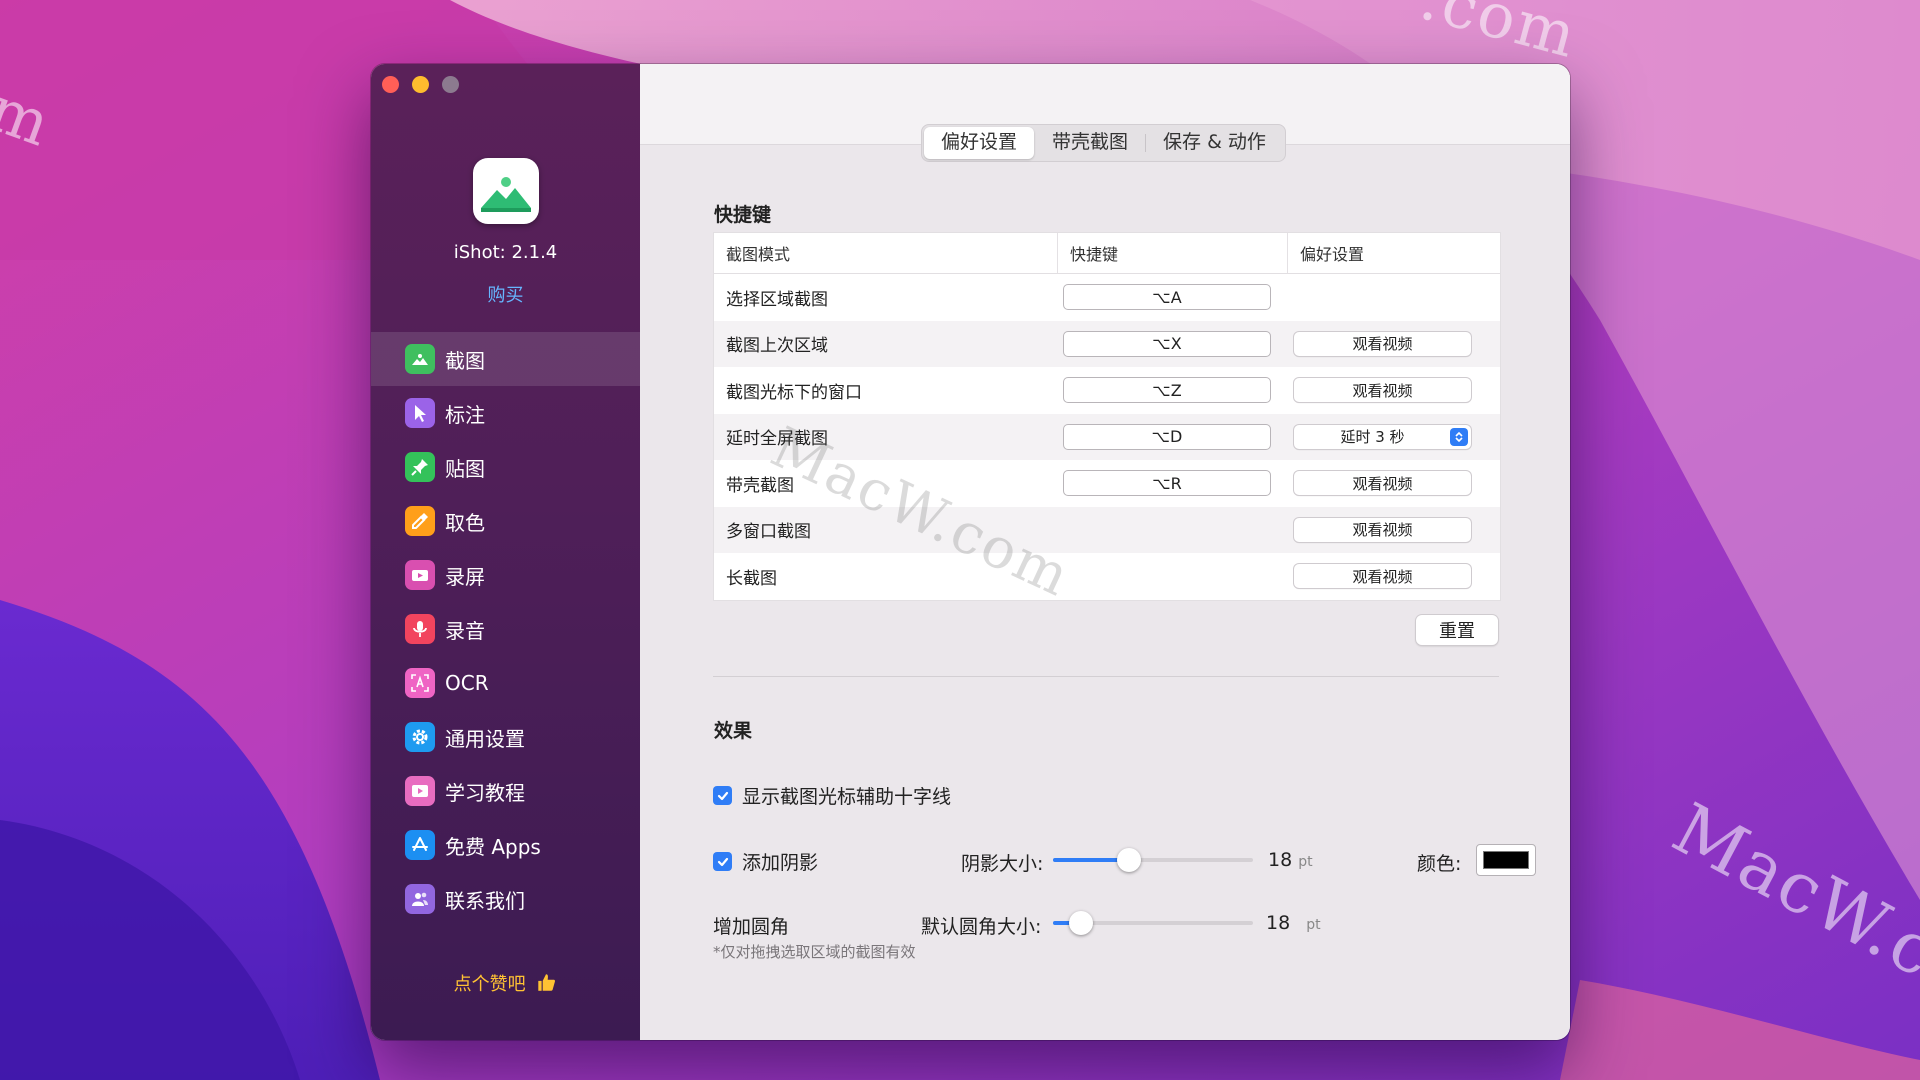  What do you see at coordinates (1167, 297) in the screenshot?
I see `shortcut-field: ⌥A` at bounding box center [1167, 297].